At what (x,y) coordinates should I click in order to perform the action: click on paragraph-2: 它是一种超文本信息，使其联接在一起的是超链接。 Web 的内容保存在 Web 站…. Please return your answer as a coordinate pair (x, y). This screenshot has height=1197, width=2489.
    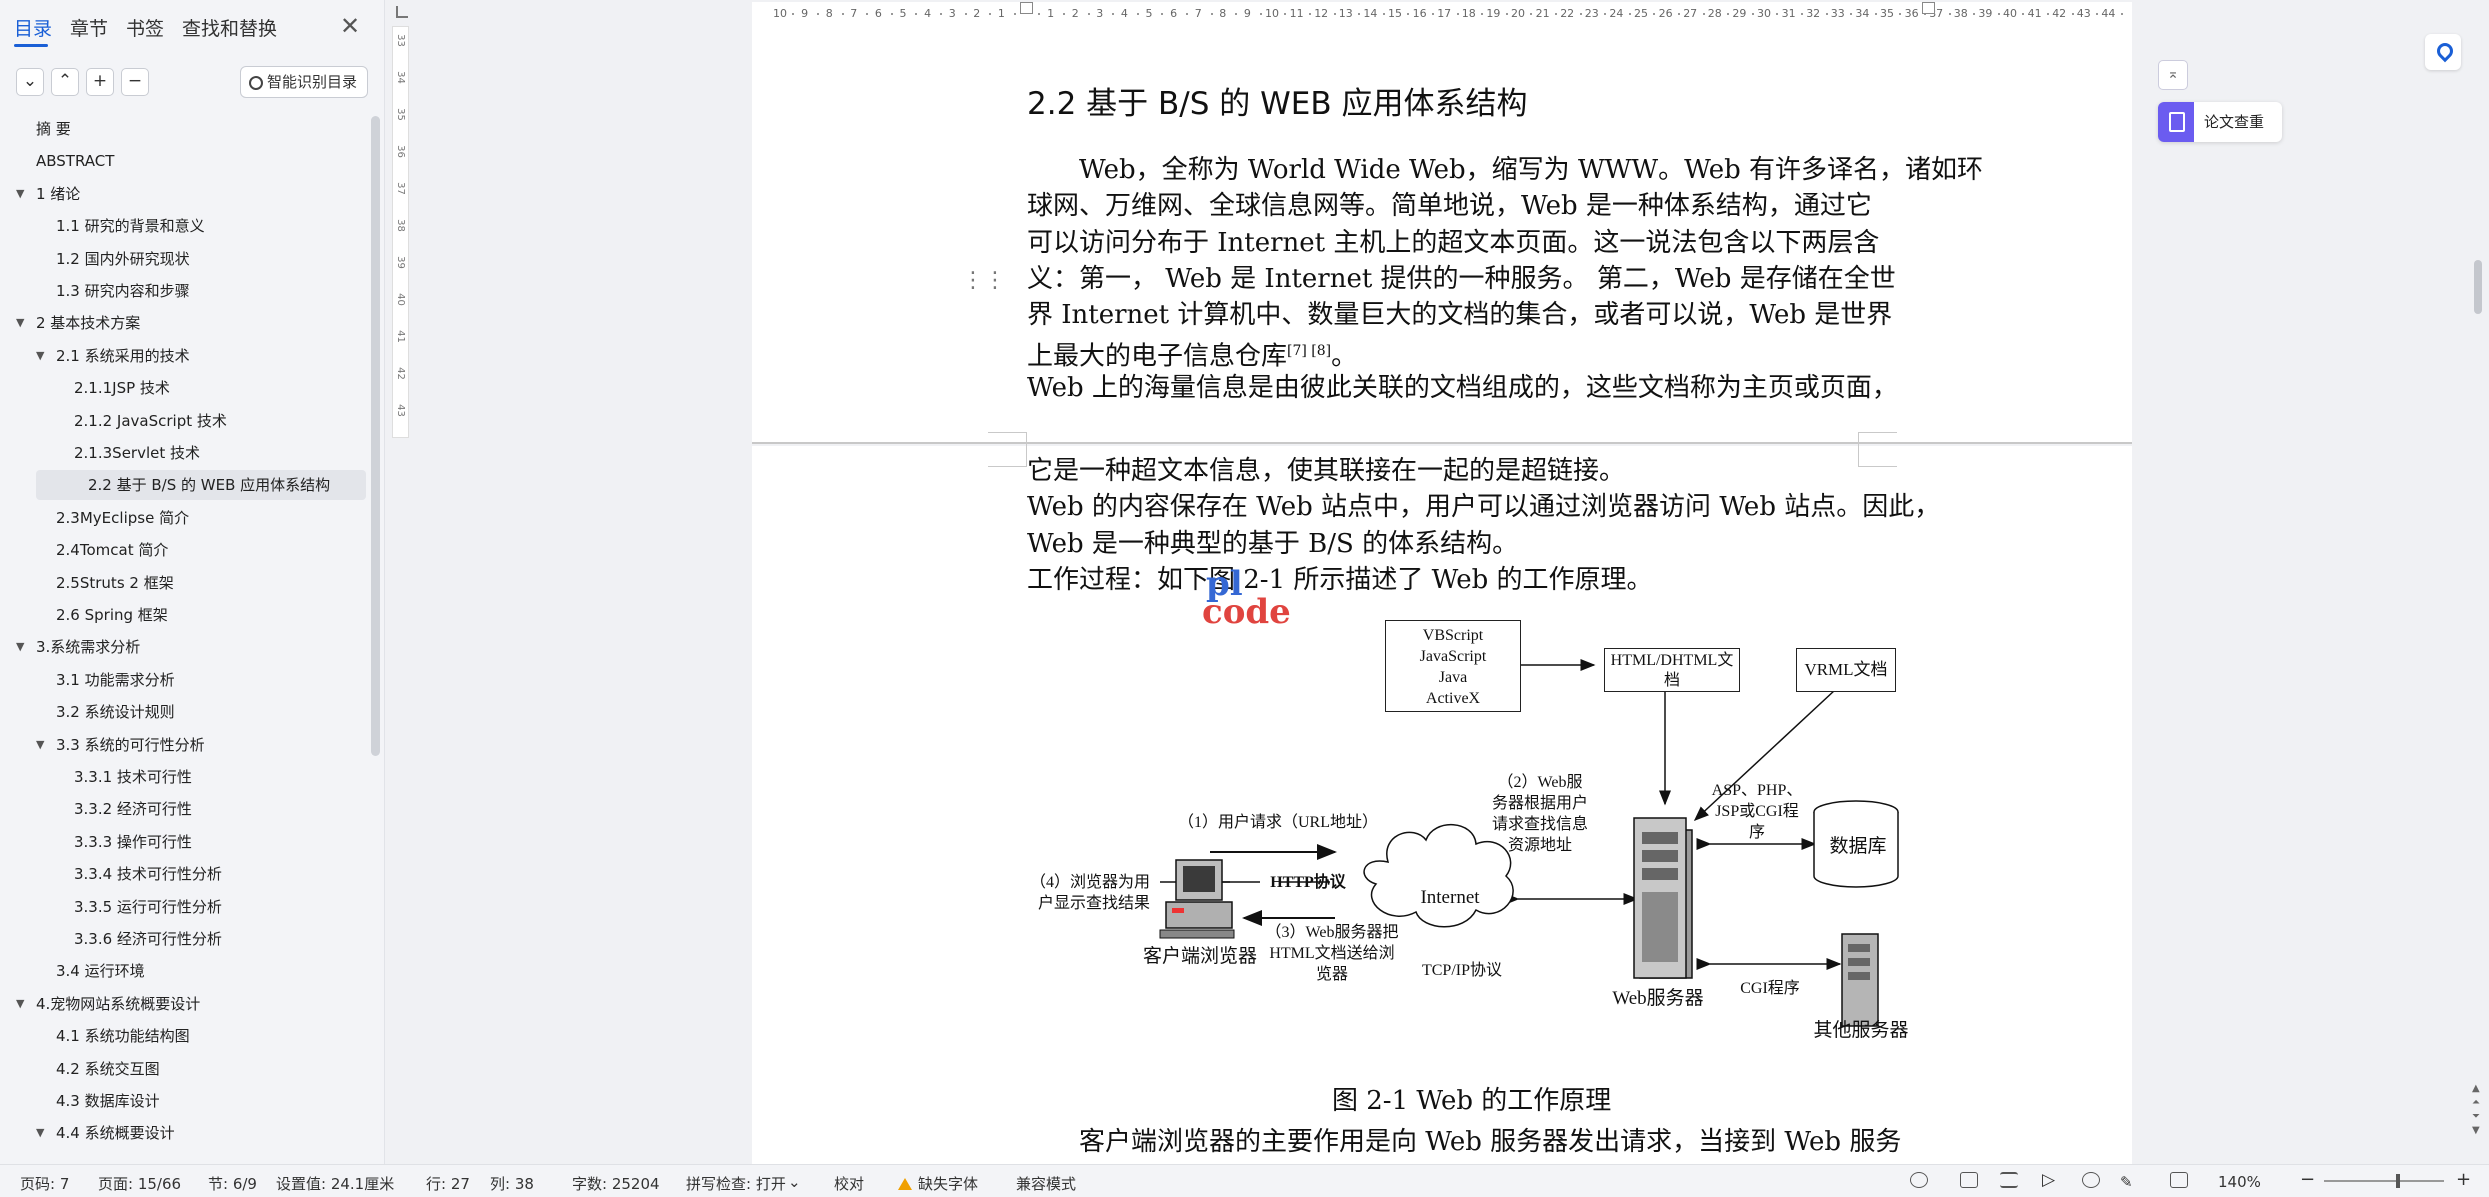
    Looking at the image, I should click on (1483, 525).